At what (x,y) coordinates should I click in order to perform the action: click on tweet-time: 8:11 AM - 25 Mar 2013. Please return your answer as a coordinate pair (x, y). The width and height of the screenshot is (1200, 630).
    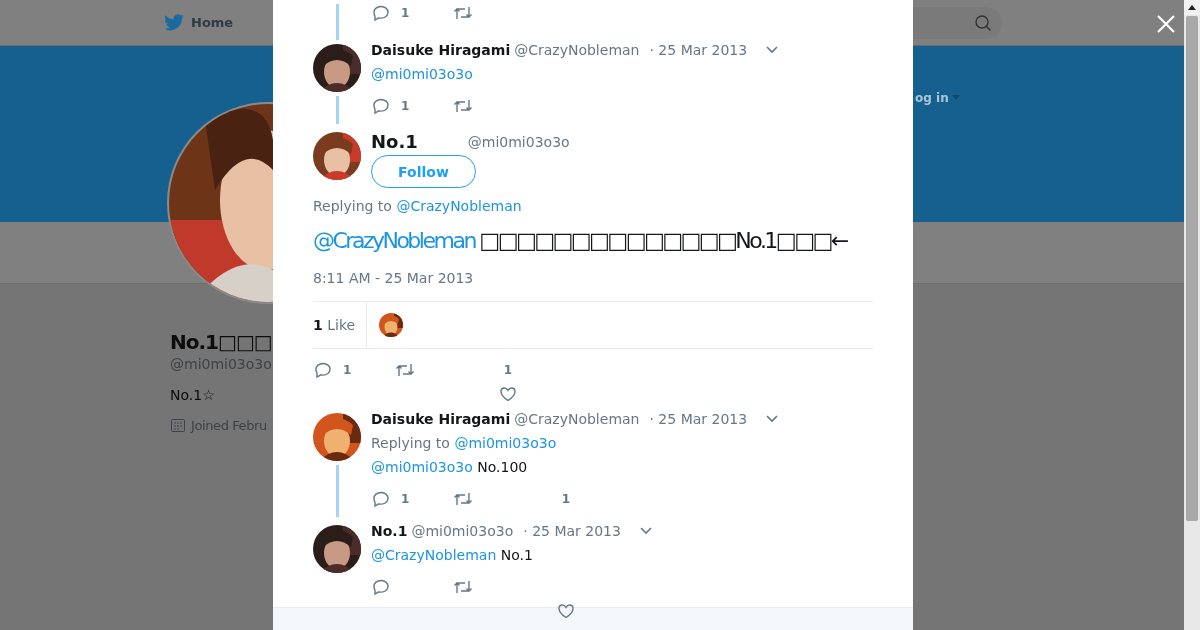
    Looking at the image, I should click on (394, 278).